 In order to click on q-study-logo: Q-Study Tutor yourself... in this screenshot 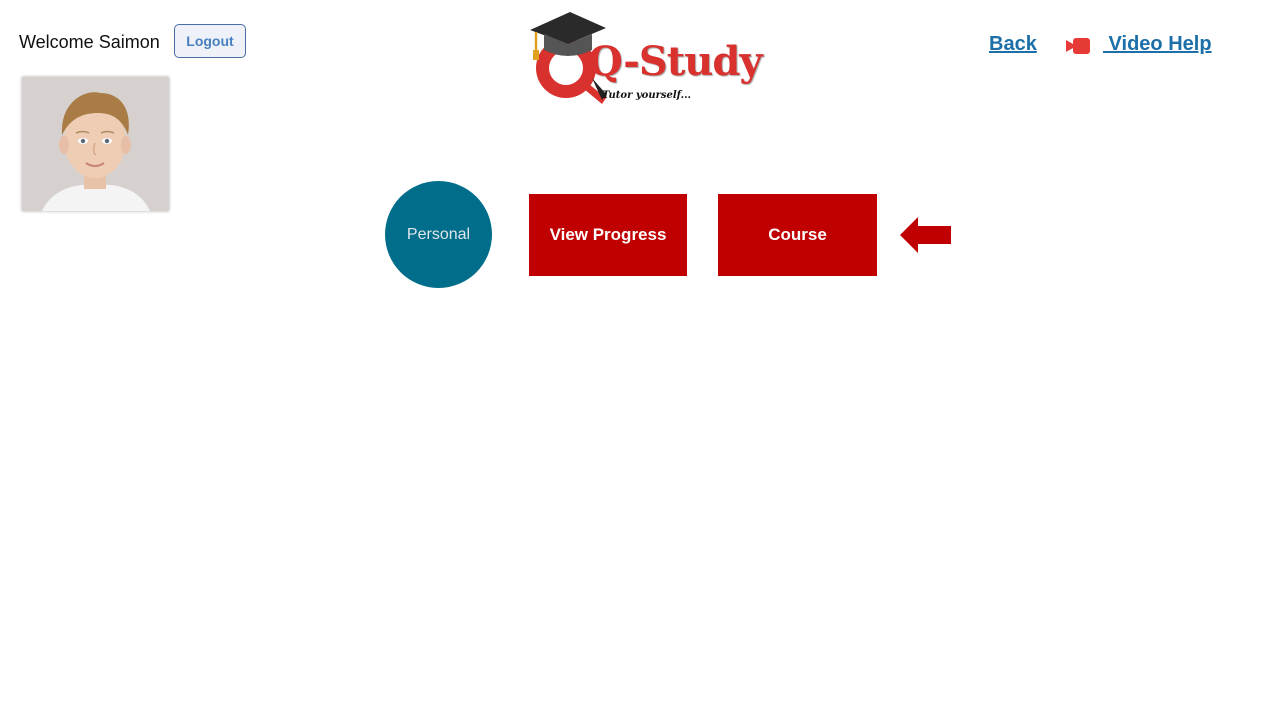, I will do `click(644, 59)`.